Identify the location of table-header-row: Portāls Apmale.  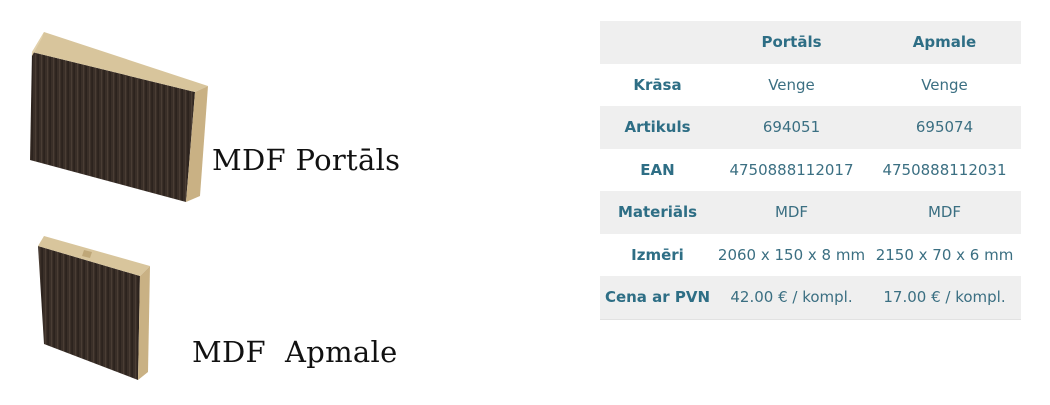
(810, 42).